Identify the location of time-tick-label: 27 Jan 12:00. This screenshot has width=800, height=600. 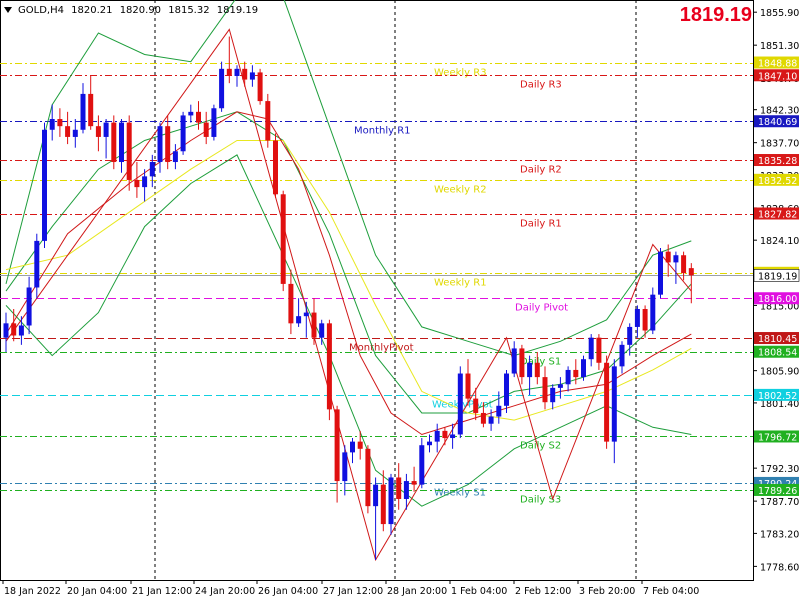
(353, 591).